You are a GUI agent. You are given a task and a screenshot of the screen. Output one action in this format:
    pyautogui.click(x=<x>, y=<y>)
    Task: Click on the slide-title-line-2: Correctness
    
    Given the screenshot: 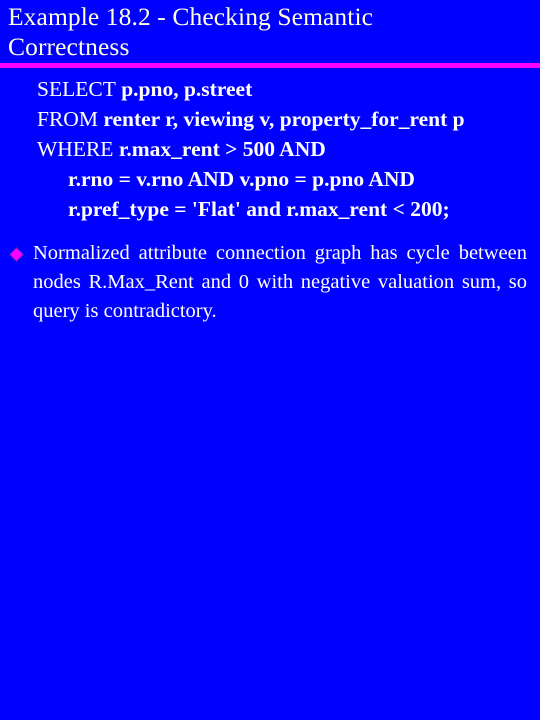 What is the action you would take?
    pyautogui.click(x=69, y=46)
    